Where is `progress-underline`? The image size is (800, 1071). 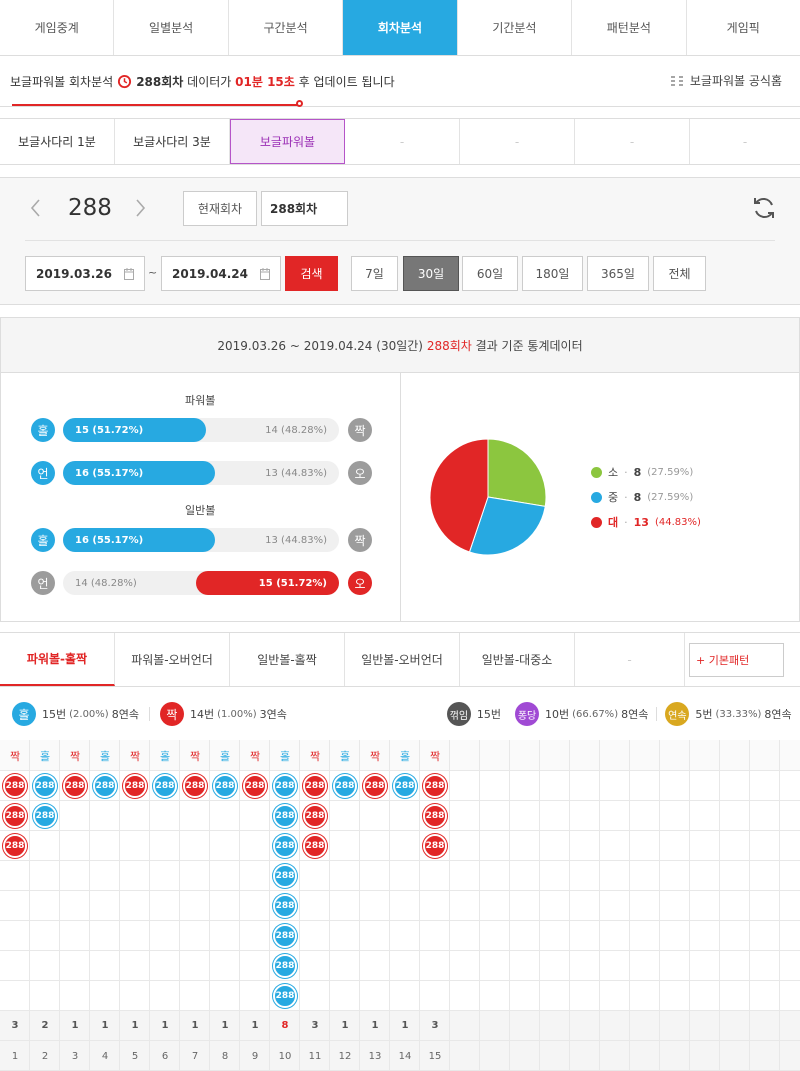
progress-underline is located at coordinates (156, 105).